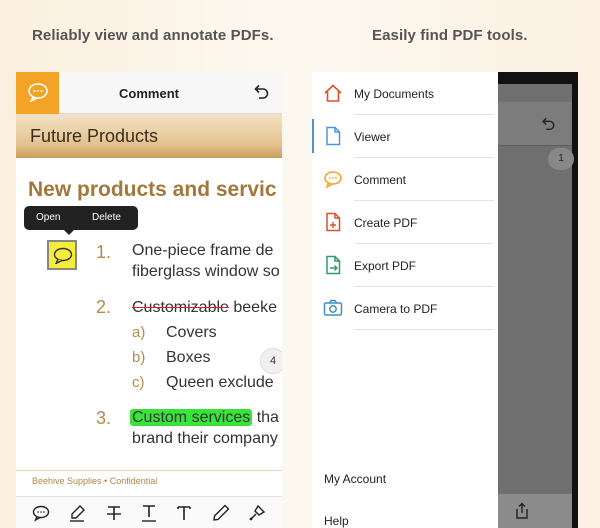 Image resolution: width=600 pixels, height=528 pixels. What do you see at coordinates (153, 35) in the screenshot?
I see `caption-left: Reliably view and annotate PDFs.` at bounding box center [153, 35].